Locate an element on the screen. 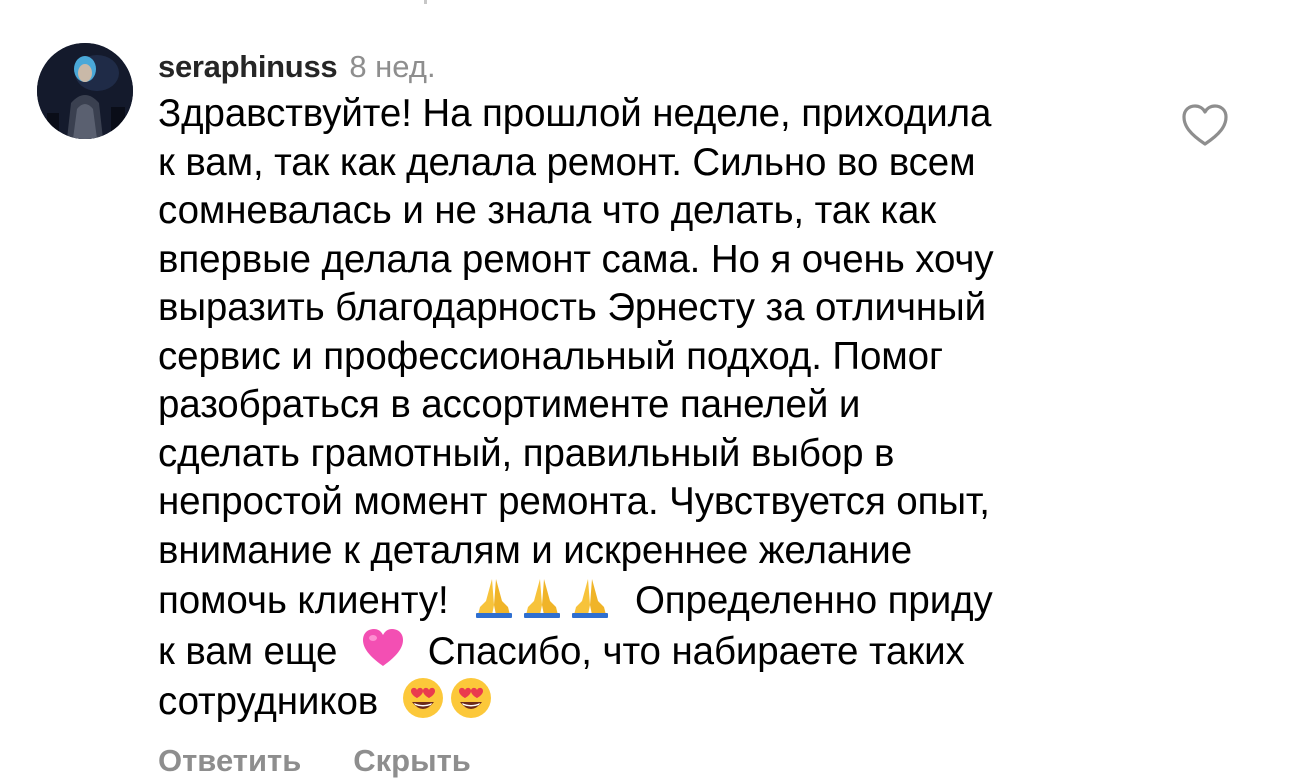  comment-line: помочь клиенту! Определенно приду is located at coordinates (653, 600).